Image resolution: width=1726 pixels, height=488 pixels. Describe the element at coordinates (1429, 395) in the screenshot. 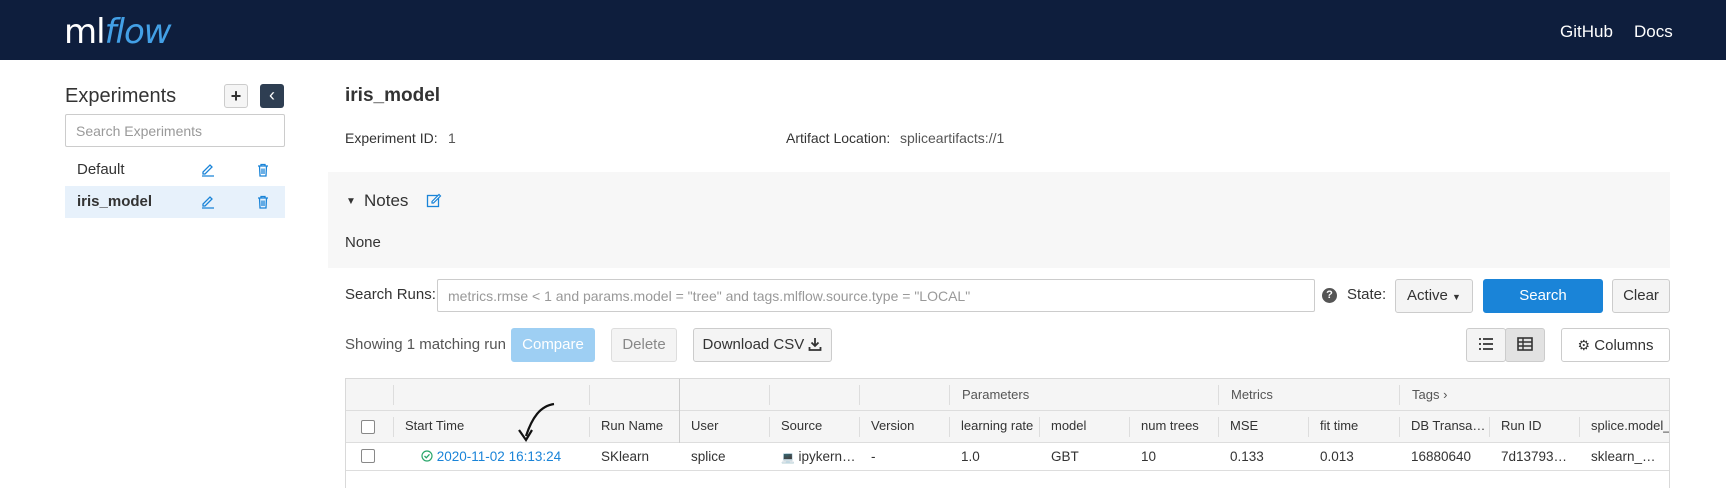

I see `tags-group-label: Tags ›` at that location.